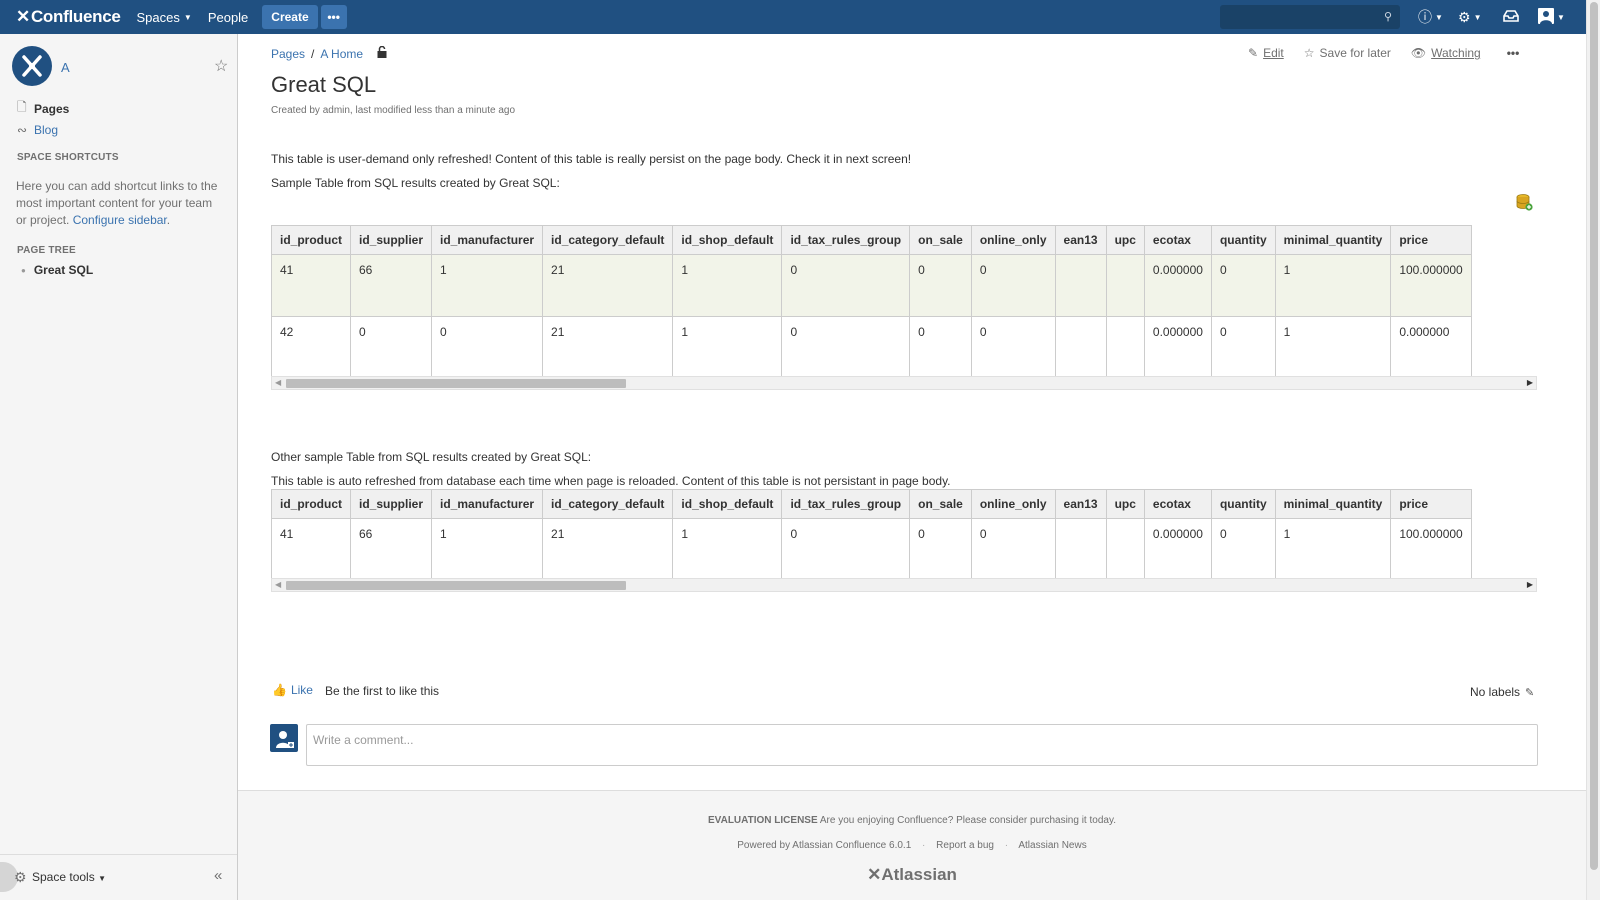  I want to click on like-button: 👍 Like, so click(292, 690).